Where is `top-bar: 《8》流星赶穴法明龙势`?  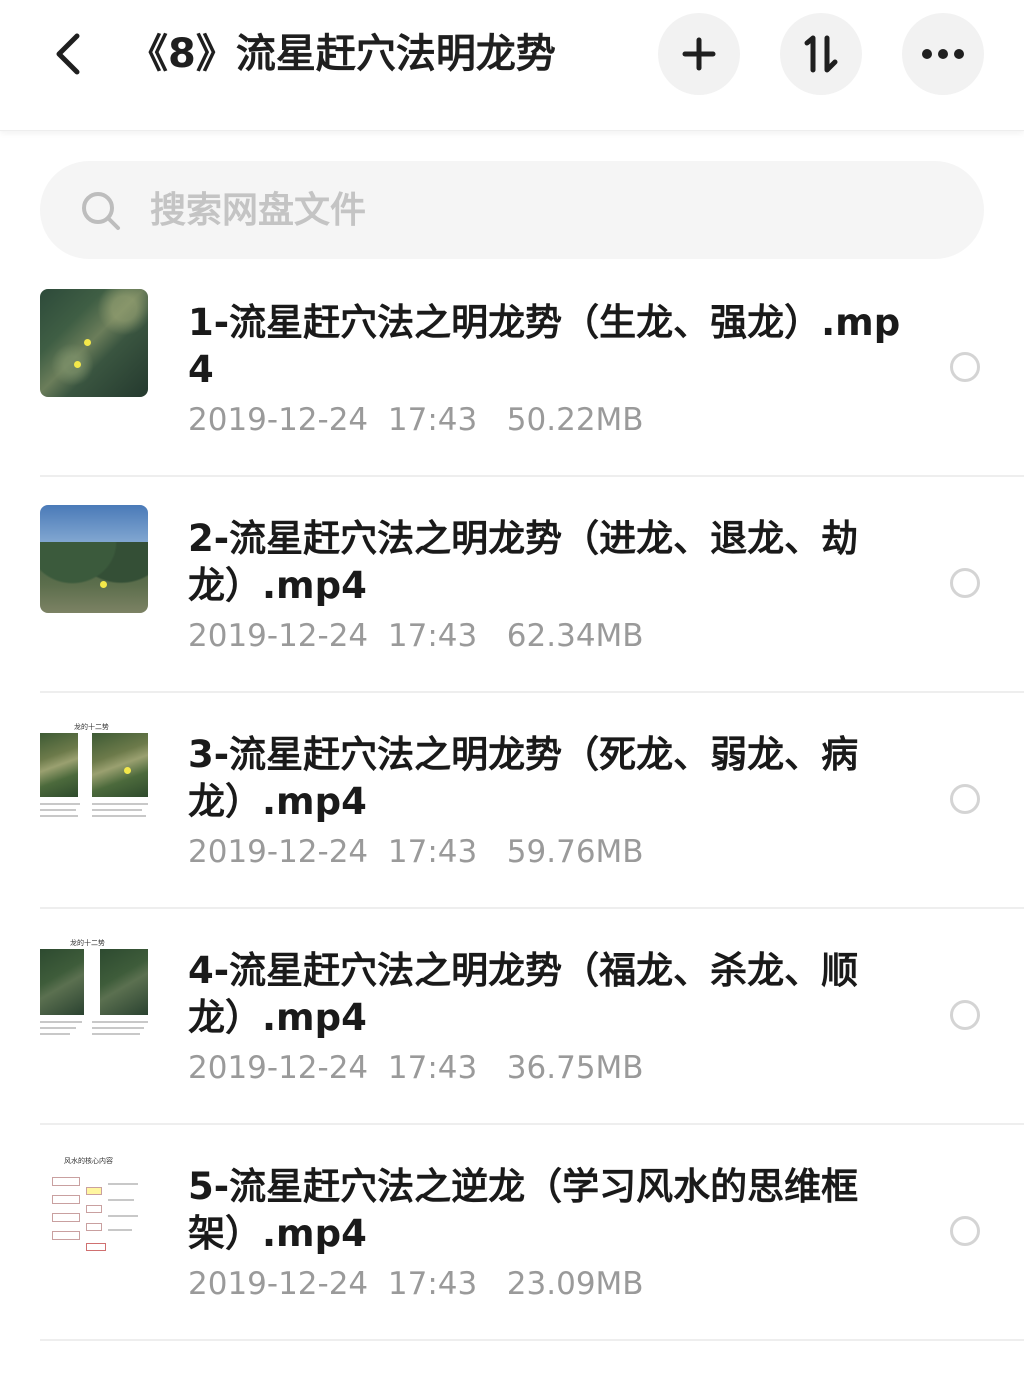 top-bar: 《8》流星赶穴法明龙势 is located at coordinates (512, 65).